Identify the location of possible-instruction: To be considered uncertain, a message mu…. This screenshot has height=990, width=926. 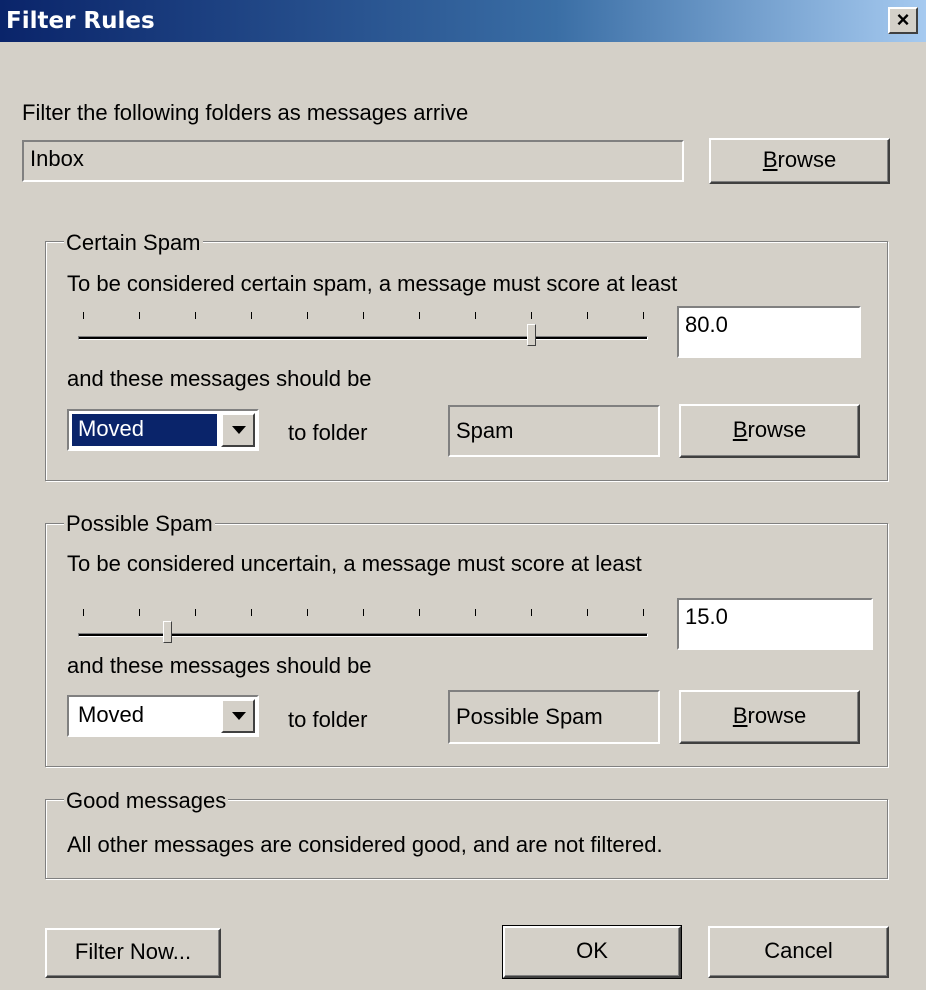
(354, 563).